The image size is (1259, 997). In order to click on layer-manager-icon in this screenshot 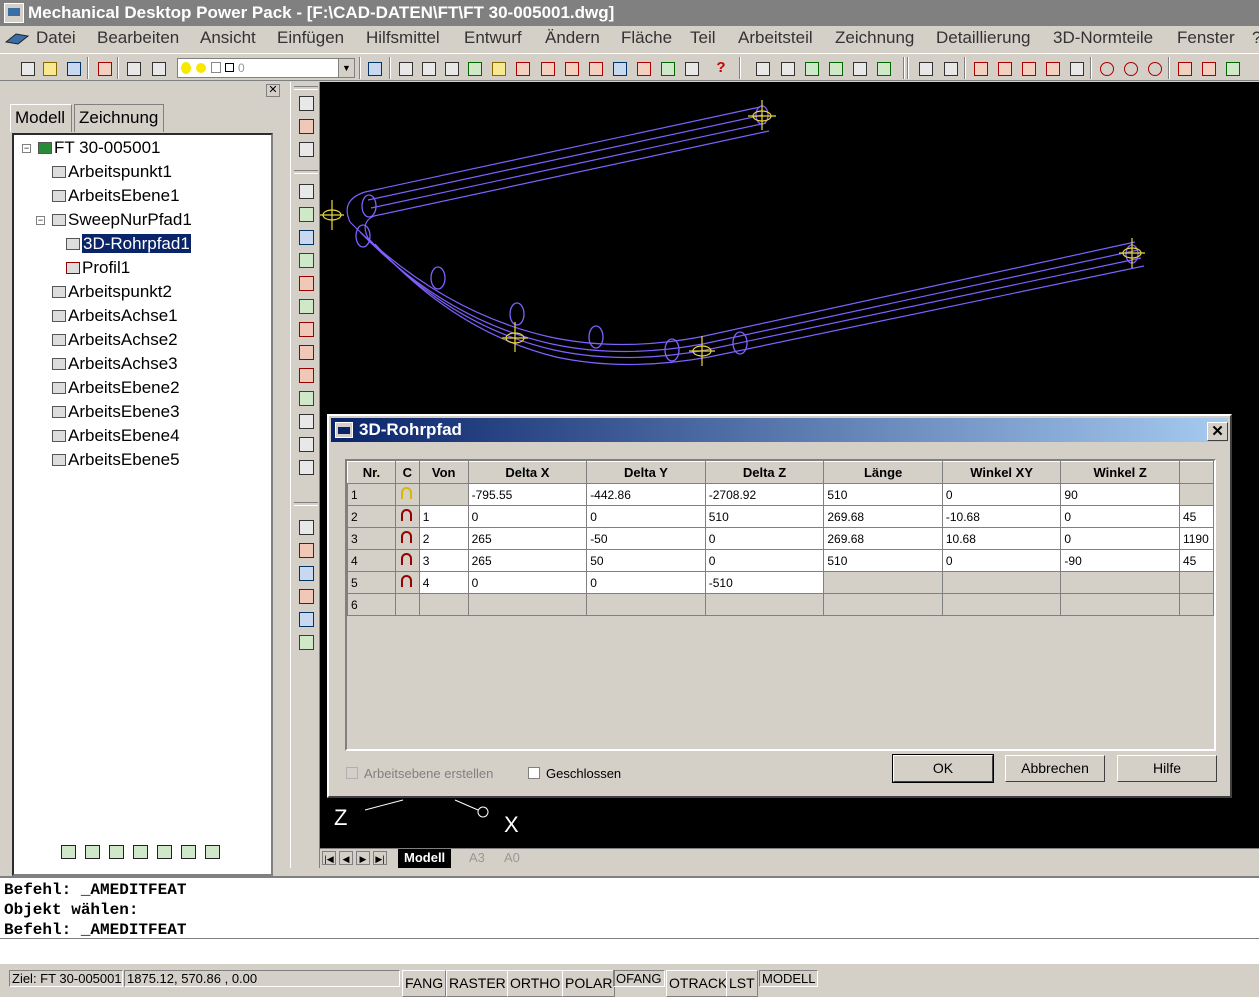, I will do `click(133, 68)`.